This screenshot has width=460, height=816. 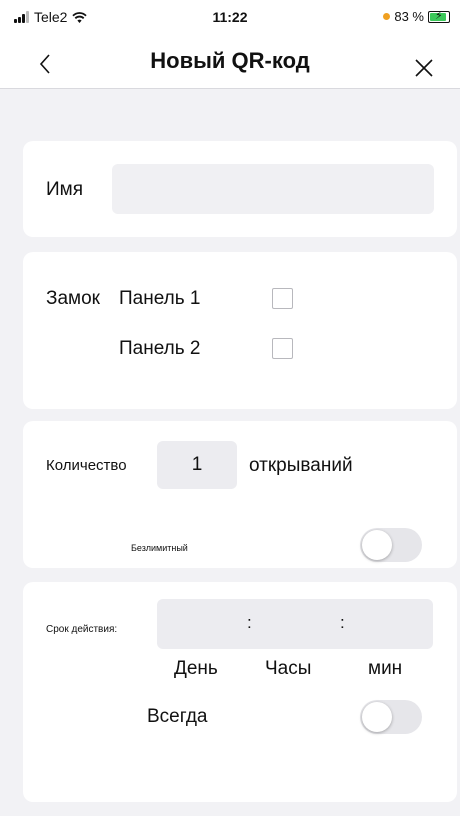 What do you see at coordinates (160, 298) in the screenshot?
I see `panel-1-label: Панель 1` at bounding box center [160, 298].